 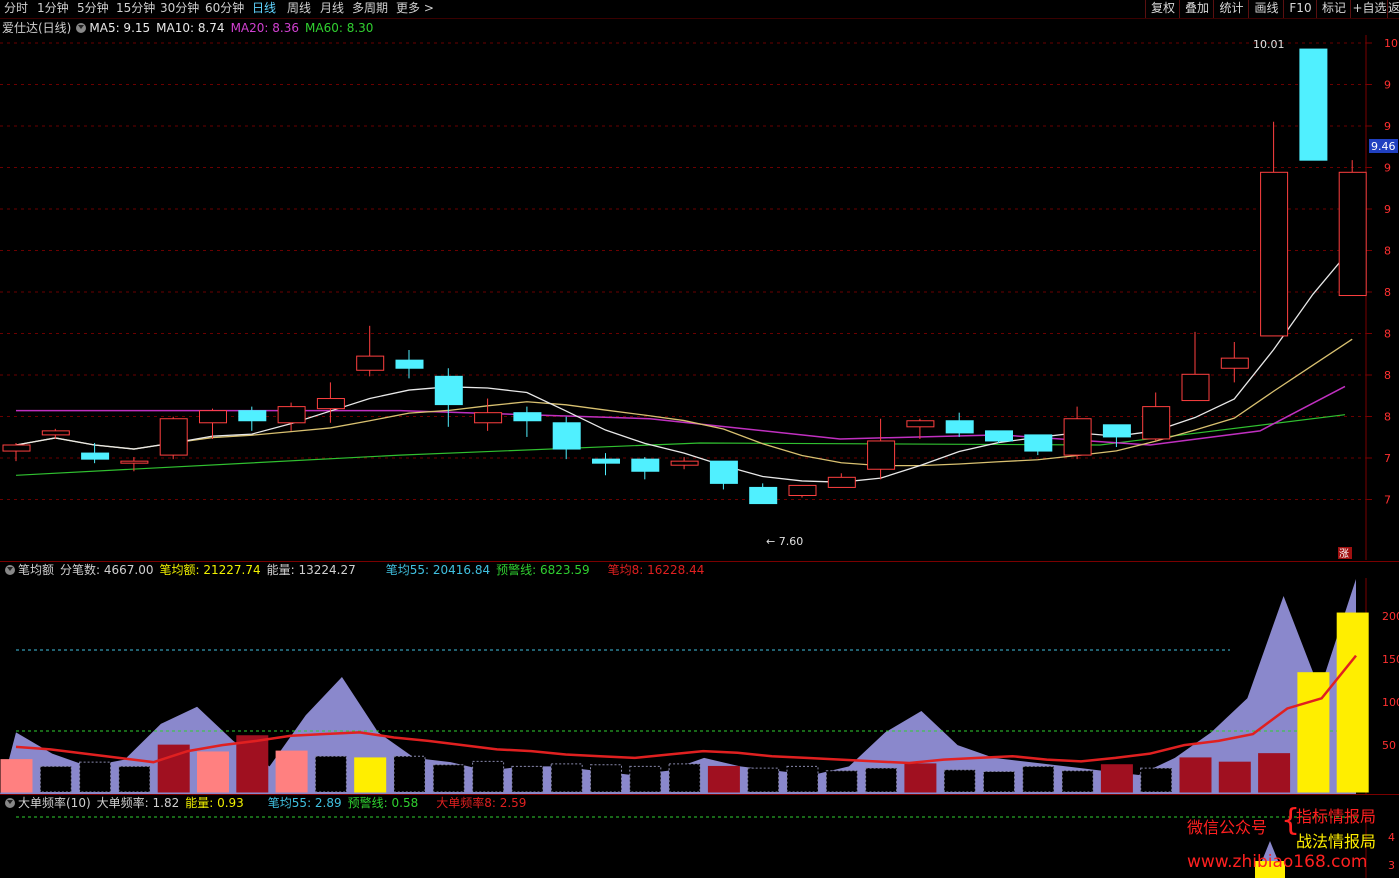 I want to click on timeframe-tab-9: 多周期, so click(x=370, y=9).